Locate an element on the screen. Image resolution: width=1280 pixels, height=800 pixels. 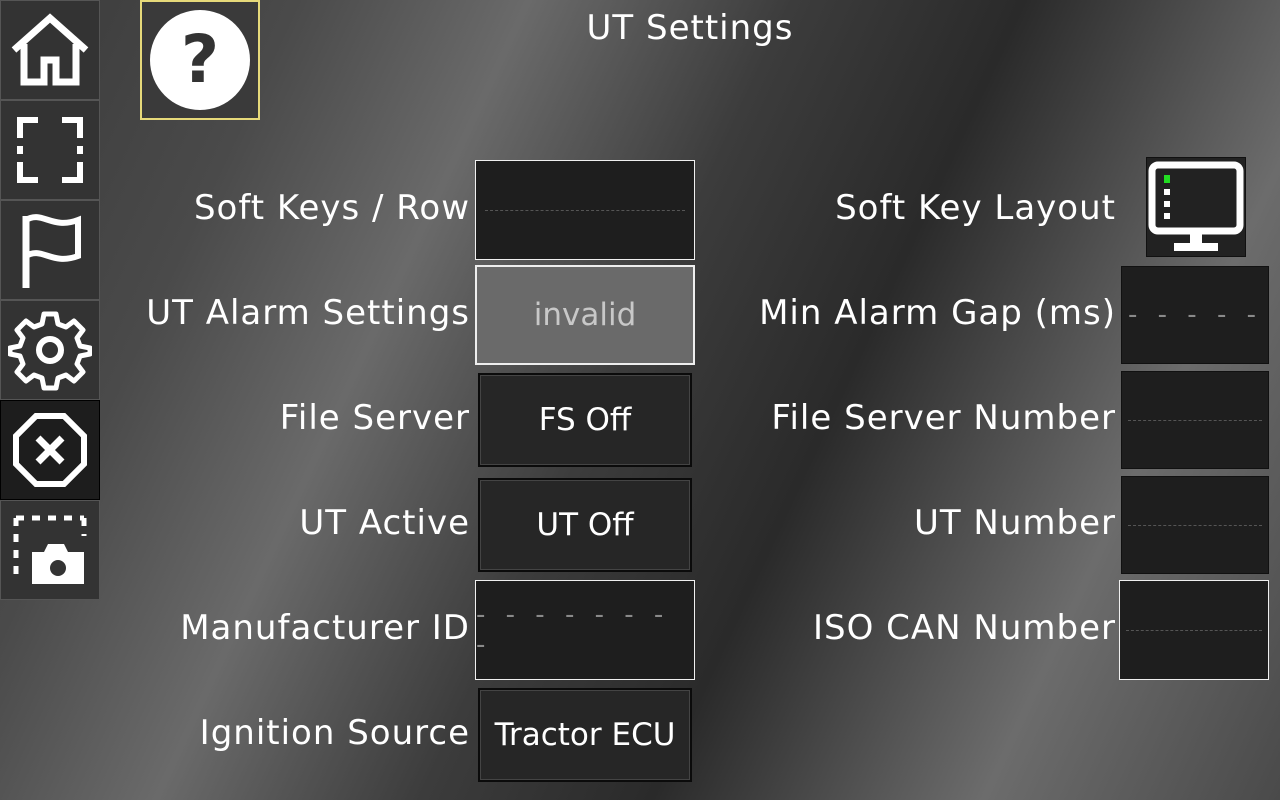
help-icon: ? is located at coordinates (200, 60).